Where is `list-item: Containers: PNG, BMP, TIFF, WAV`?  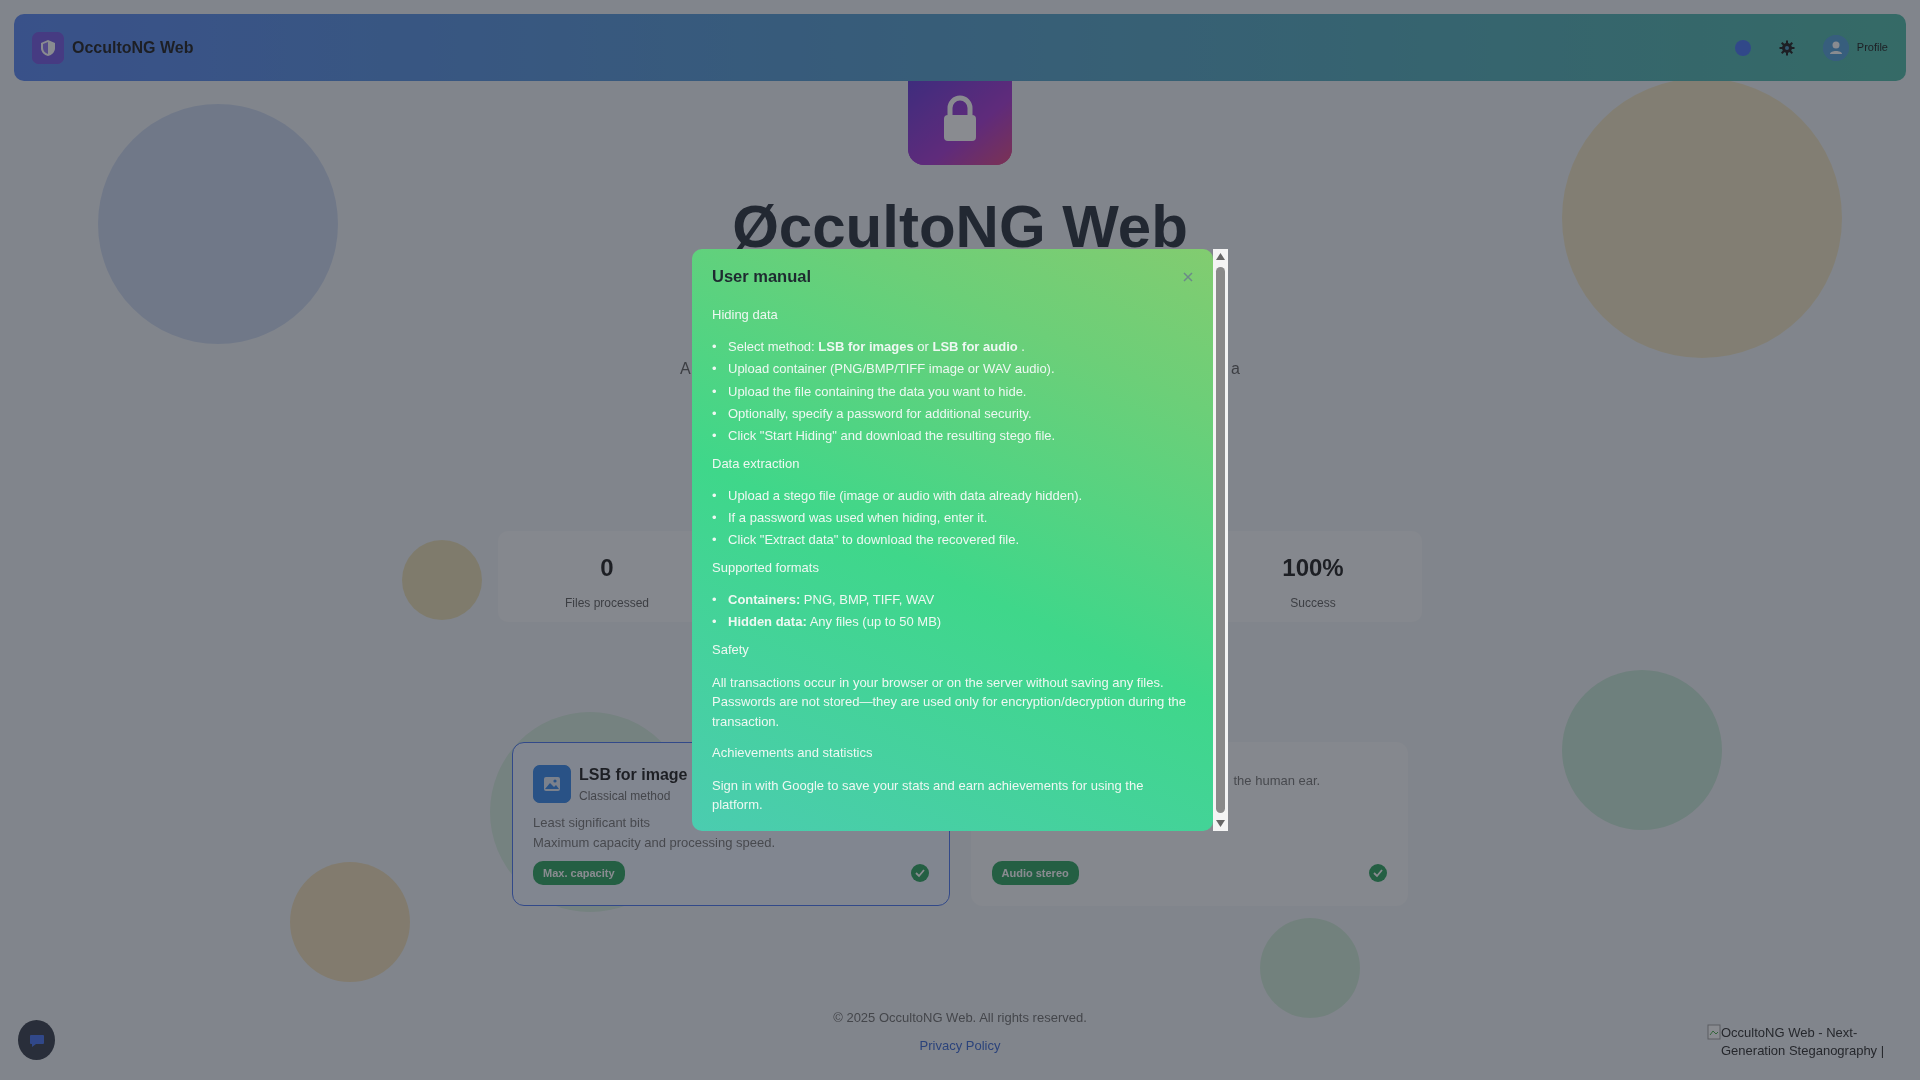 list-item: Containers: PNG, BMP, TIFF, WAV is located at coordinates (831, 599).